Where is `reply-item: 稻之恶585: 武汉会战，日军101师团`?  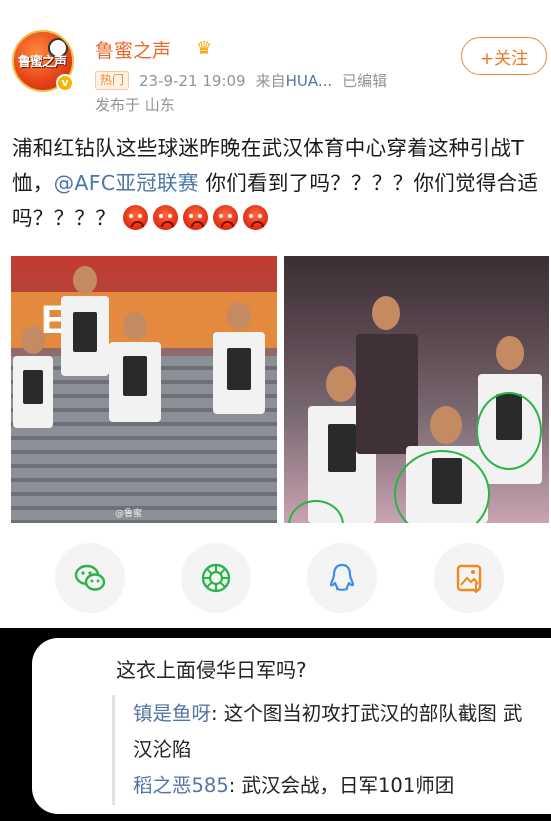
reply-item: 稻之恶585: 武汉会战，日军101师团 is located at coordinates (333, 786).